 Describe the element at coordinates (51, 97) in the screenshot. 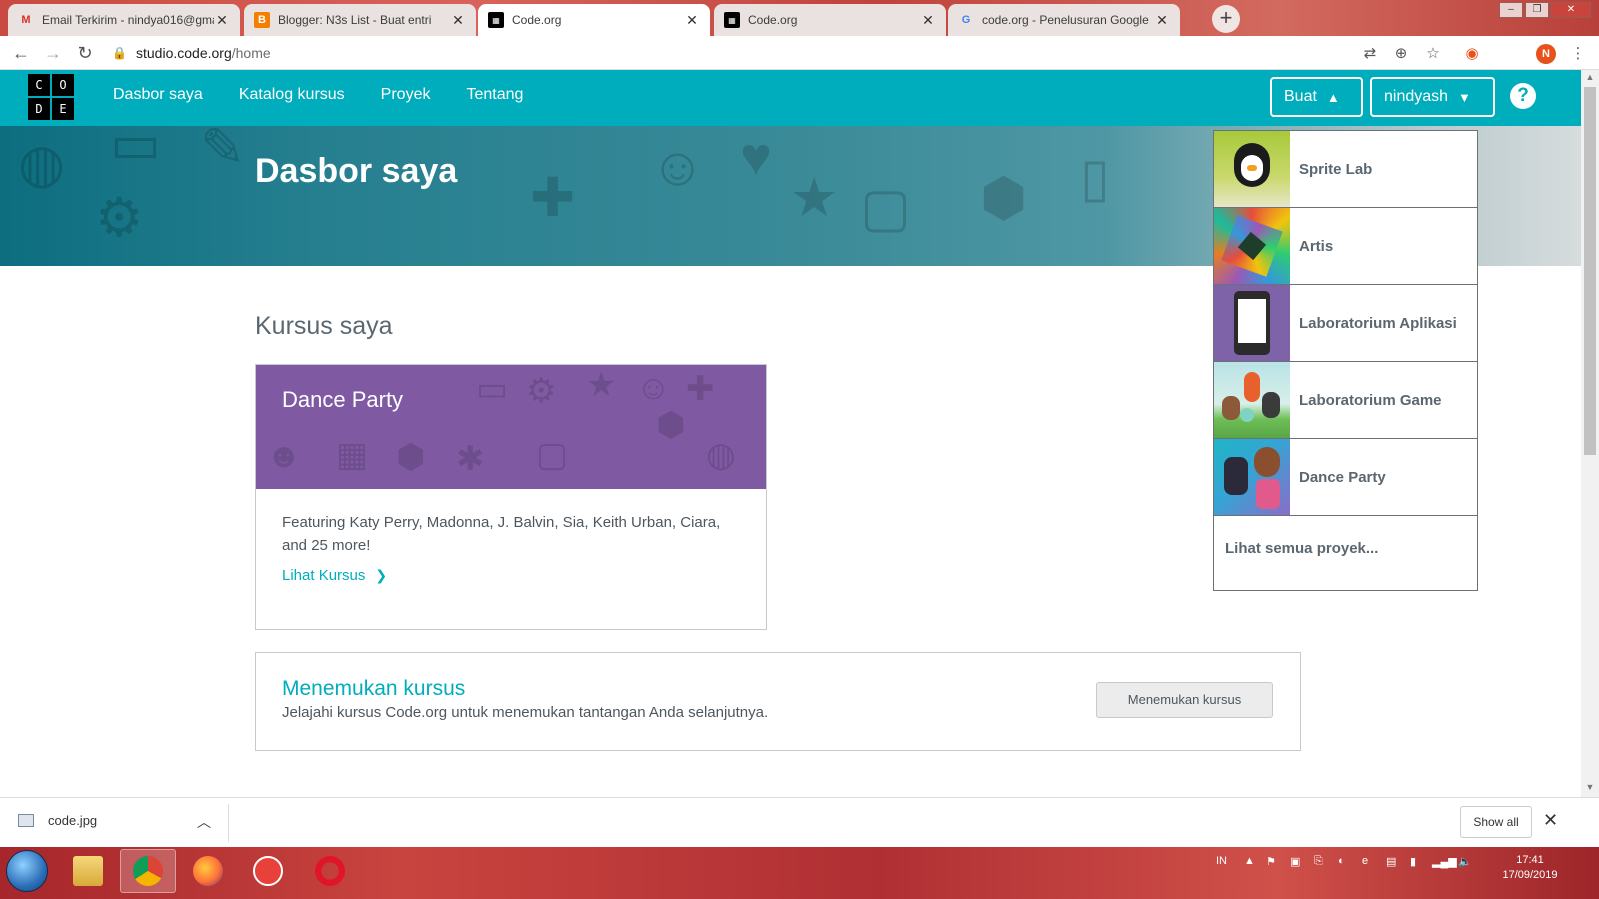

I see `codeorg-logo: C O D E` at that location.